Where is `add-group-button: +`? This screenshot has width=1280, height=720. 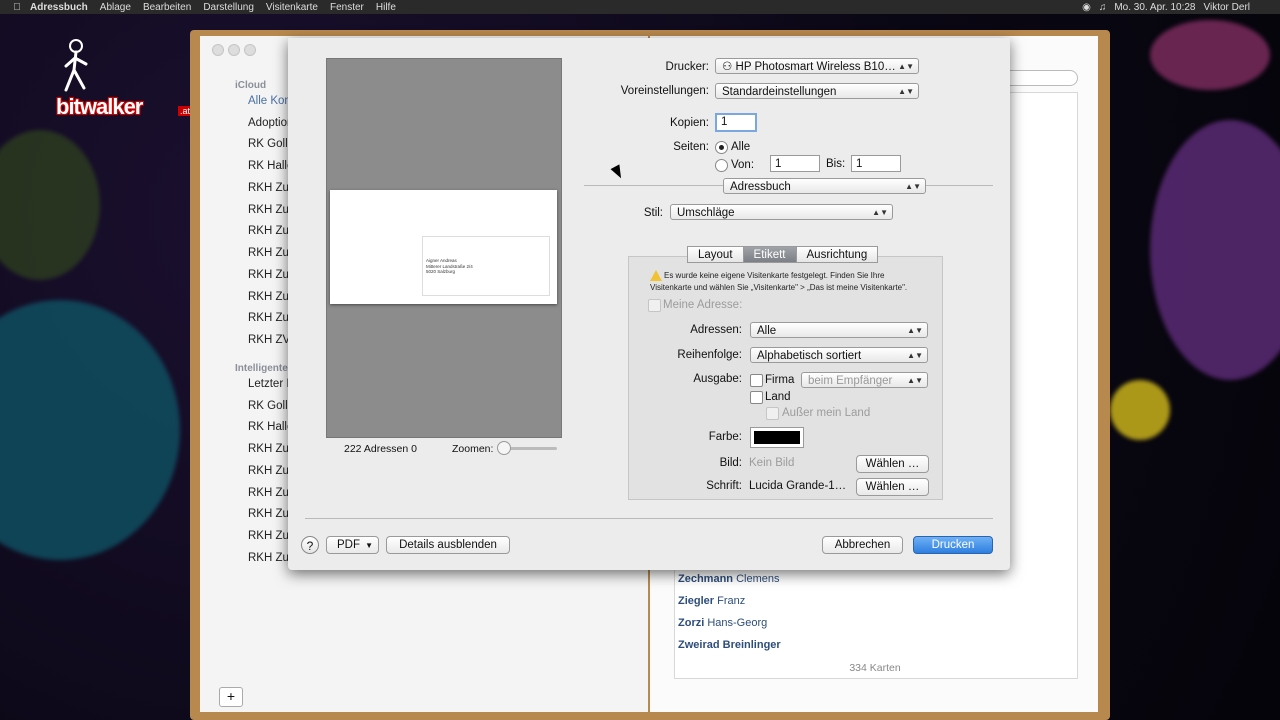
add-group-button: + is located at coordinates (231, 697).